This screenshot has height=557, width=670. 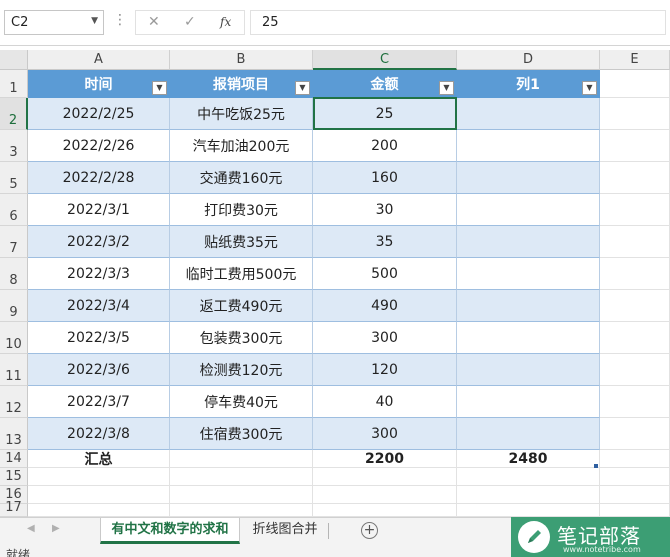 What do you see at coordinates (241, 178) in the screenshot?
I see `cell-b5: 交通费160元` at bounding box center [241, 178].